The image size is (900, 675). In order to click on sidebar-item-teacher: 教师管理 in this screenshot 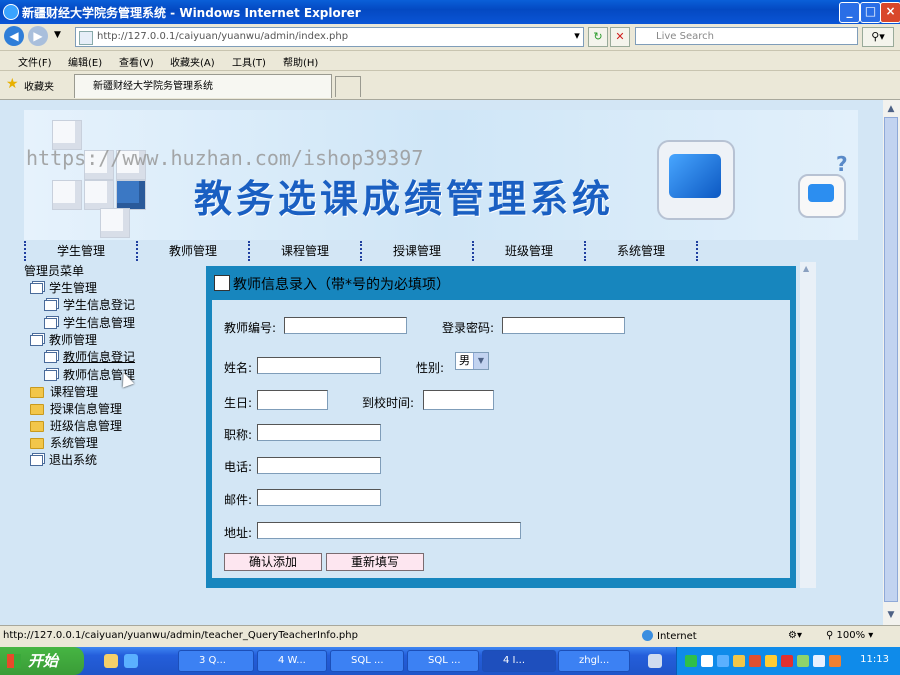, I will do `click(63, 339)`.